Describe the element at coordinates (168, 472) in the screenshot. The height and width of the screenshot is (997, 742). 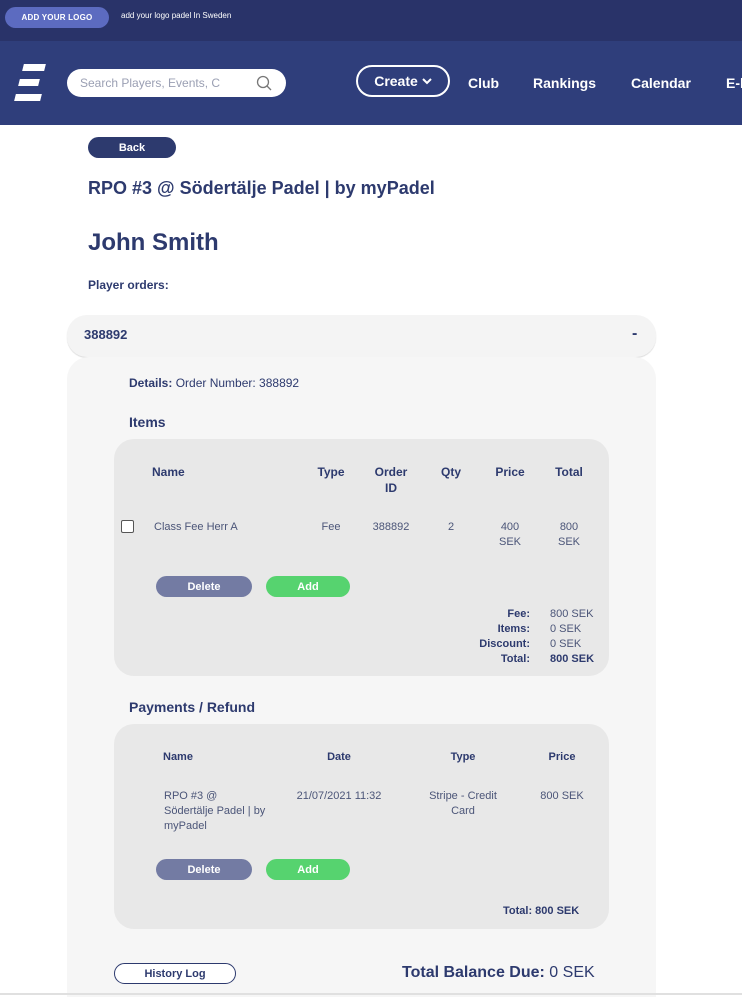
I see `items-header-name: Name` at that location.